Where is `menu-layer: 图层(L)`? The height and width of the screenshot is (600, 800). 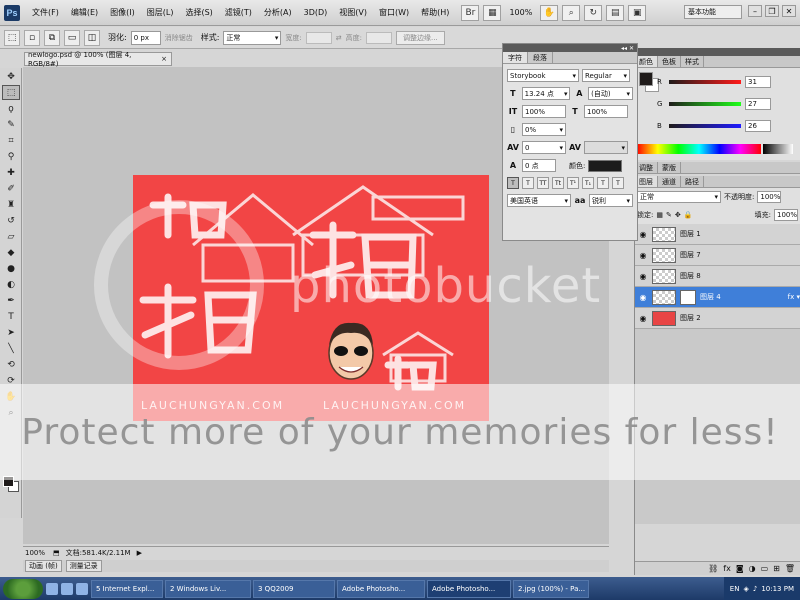
menu-layer: 图层(L) is located at coordinates (160, 12).